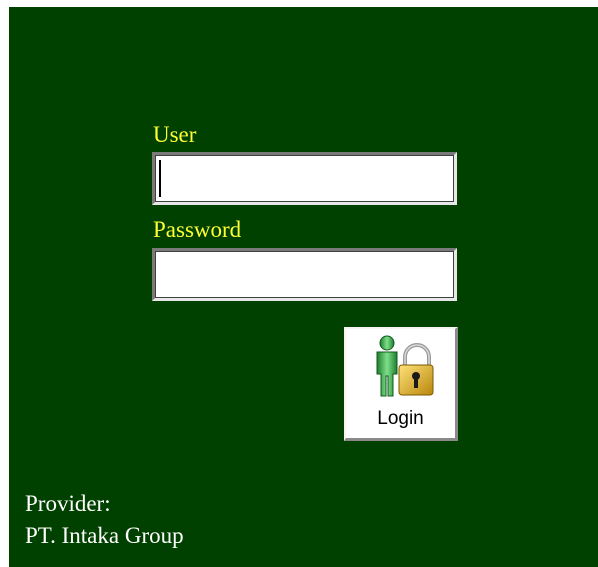 The image size is (598, 567). What do you see at coordinates (400, 418) in the screenshot?
I see `login-button-label: Login` at bounding box center [400, 418].